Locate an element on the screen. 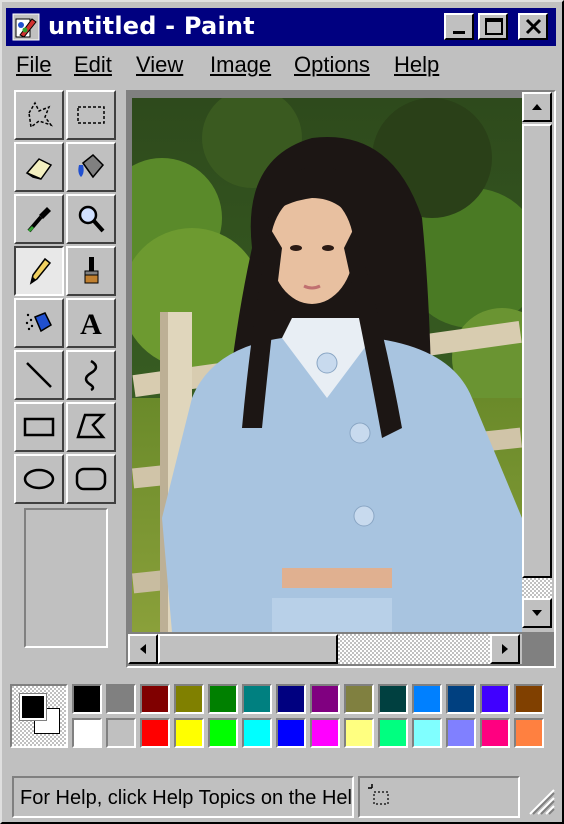  tool-brush is located at coordinates (91, 271).